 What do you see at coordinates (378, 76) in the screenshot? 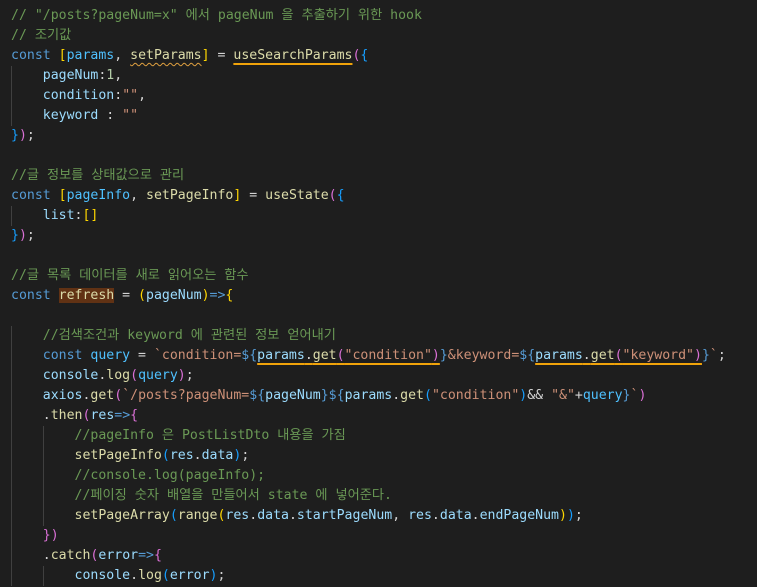
I see `code-line: pageNum:1,` at bounding box center [378, 76].